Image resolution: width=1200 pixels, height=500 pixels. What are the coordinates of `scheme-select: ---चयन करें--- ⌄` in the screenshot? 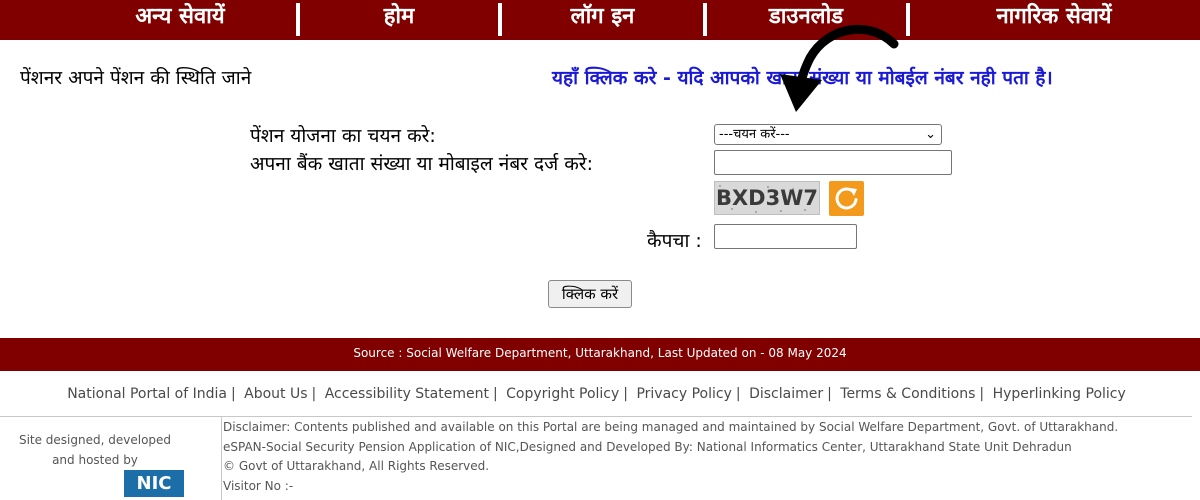 It's located at (828, 134).